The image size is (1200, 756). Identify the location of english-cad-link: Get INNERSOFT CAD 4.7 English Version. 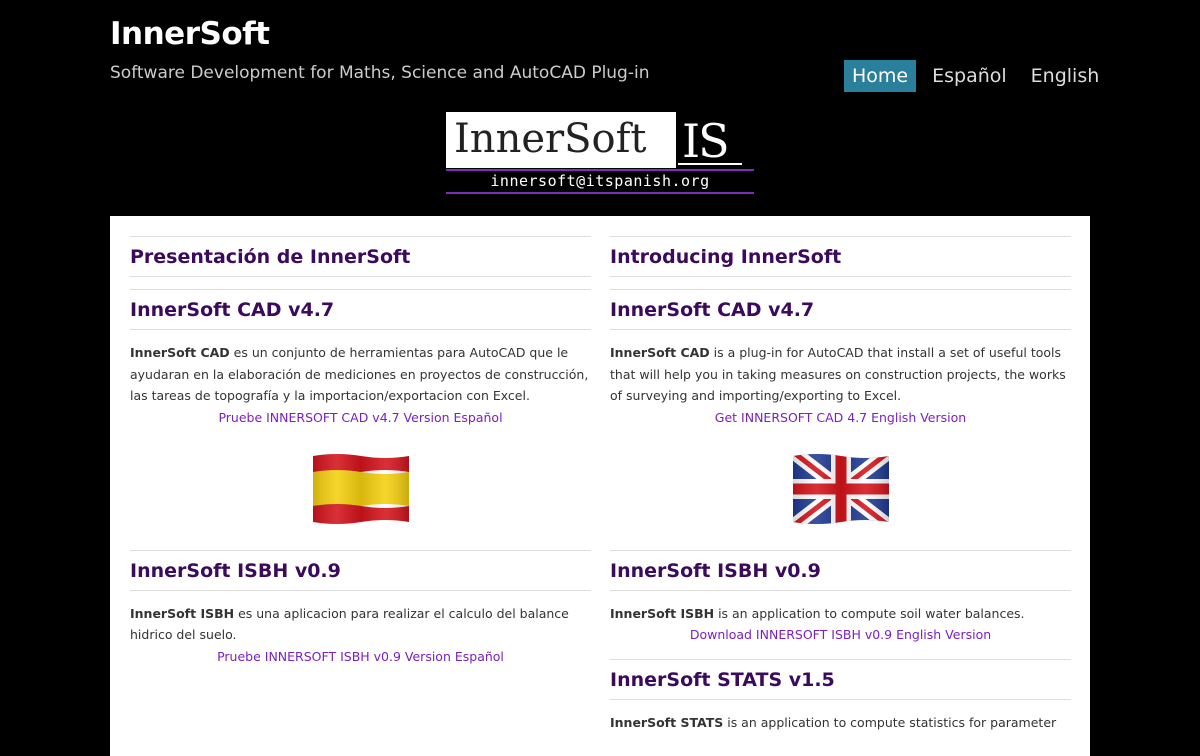
(840, 417).